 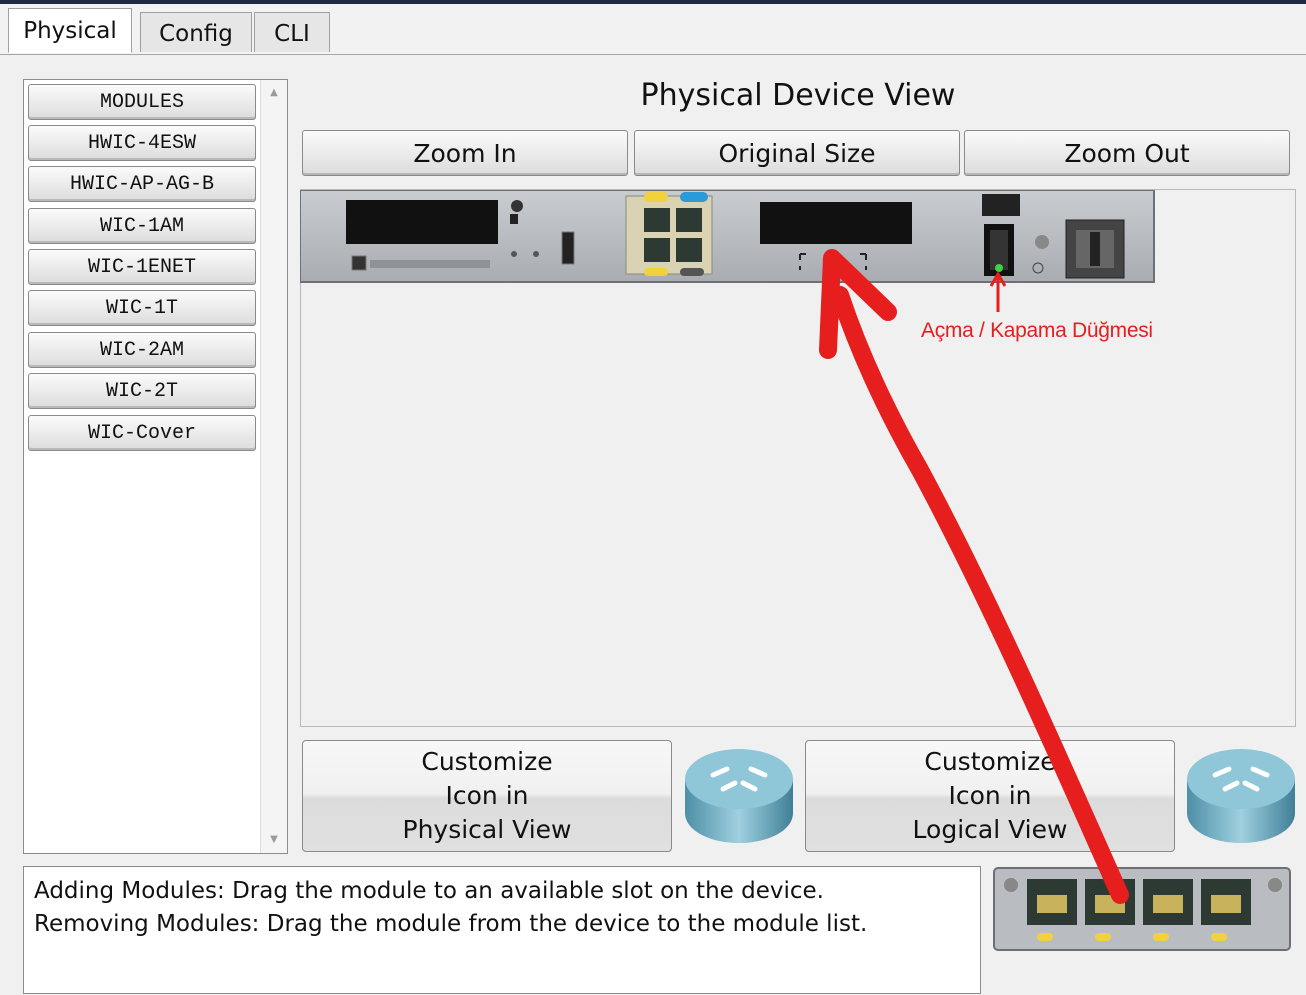 I want to click on module-card-icon, so click(x=1143, y=910).